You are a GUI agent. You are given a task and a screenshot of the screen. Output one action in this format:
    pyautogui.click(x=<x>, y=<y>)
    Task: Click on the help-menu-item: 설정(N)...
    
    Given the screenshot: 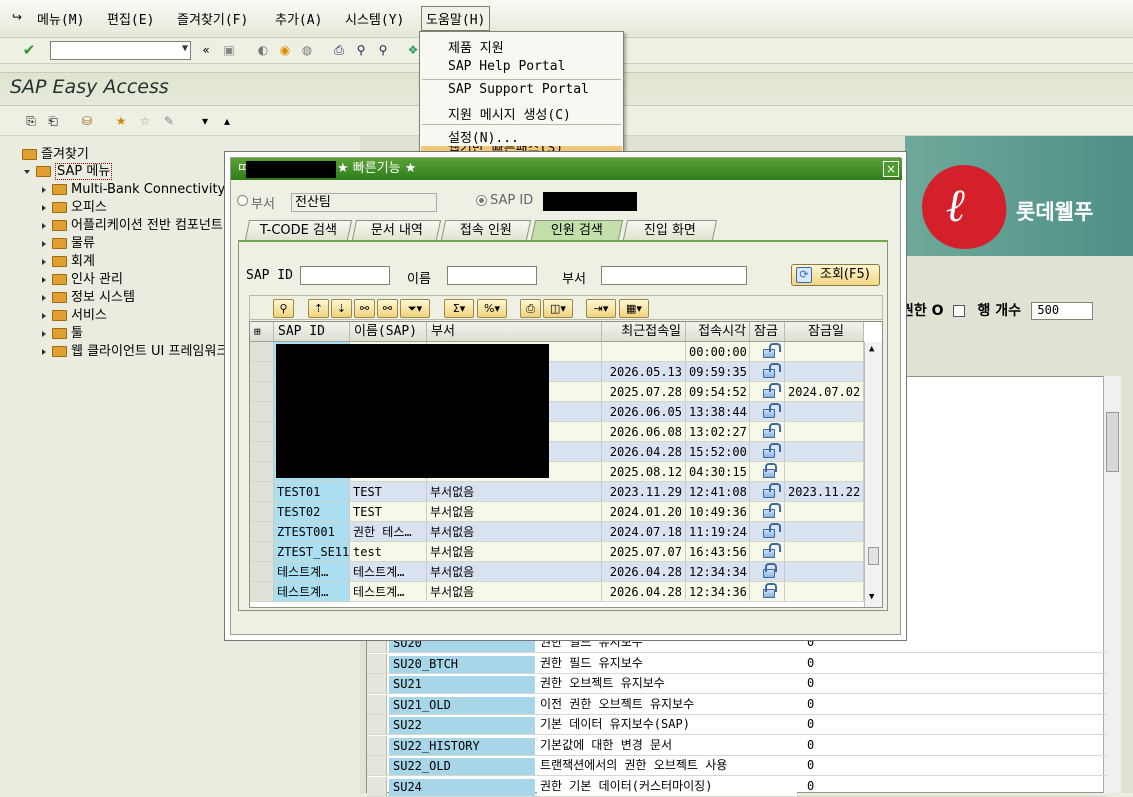 What is the action you would take?
    pyautogui.click(x=483, y=136)
    